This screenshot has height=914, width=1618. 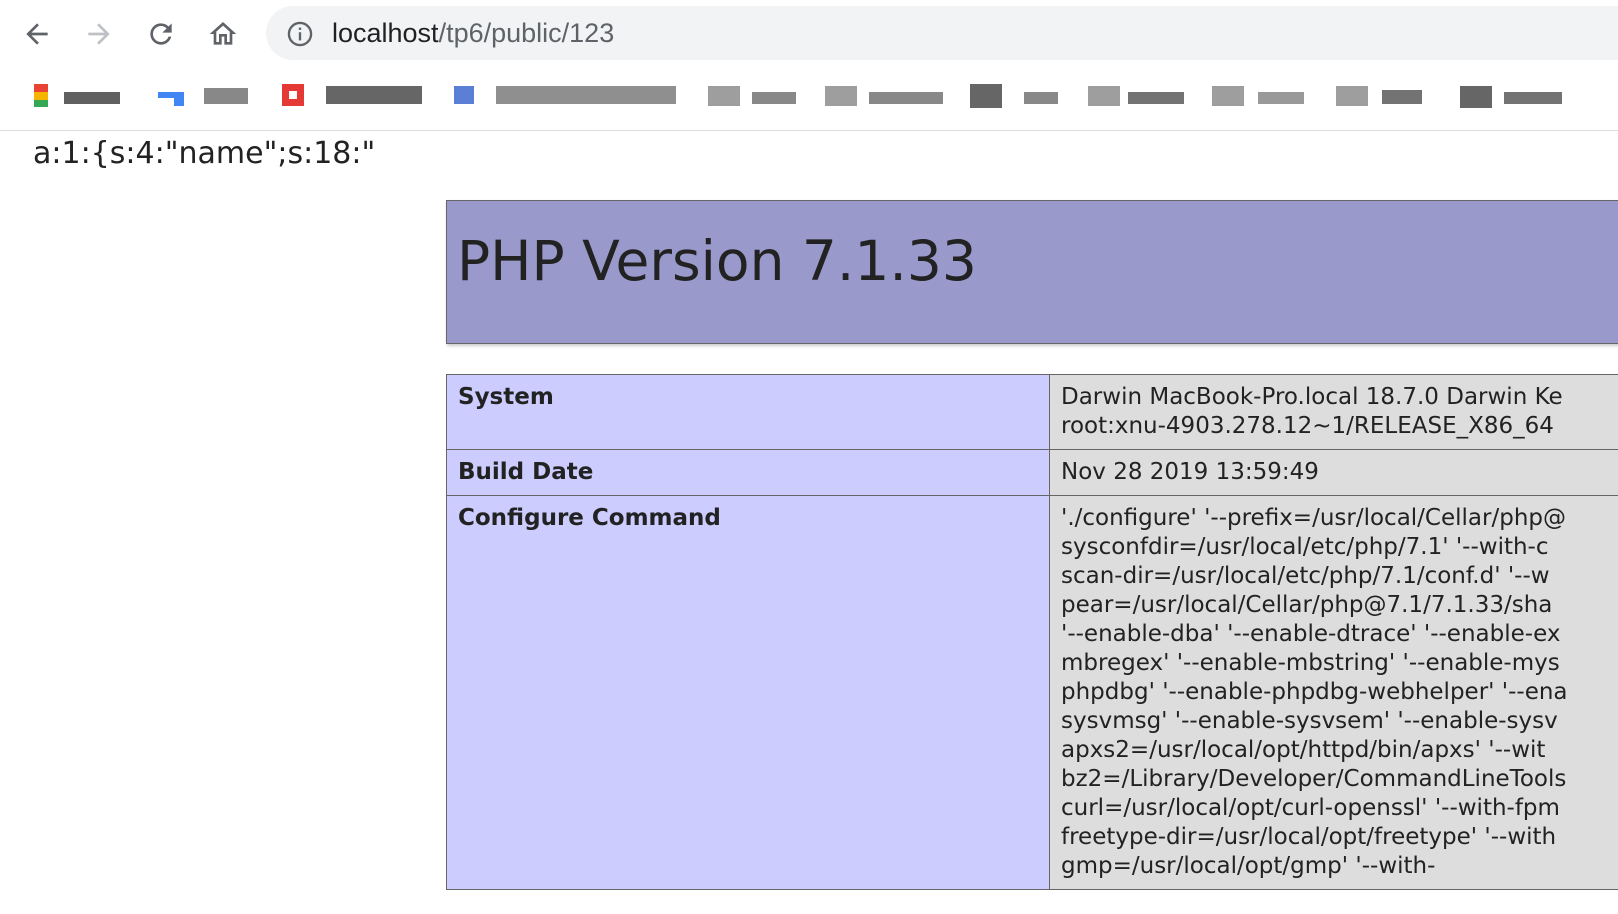 I want to click on reload-button, so click(x=161, y=34).